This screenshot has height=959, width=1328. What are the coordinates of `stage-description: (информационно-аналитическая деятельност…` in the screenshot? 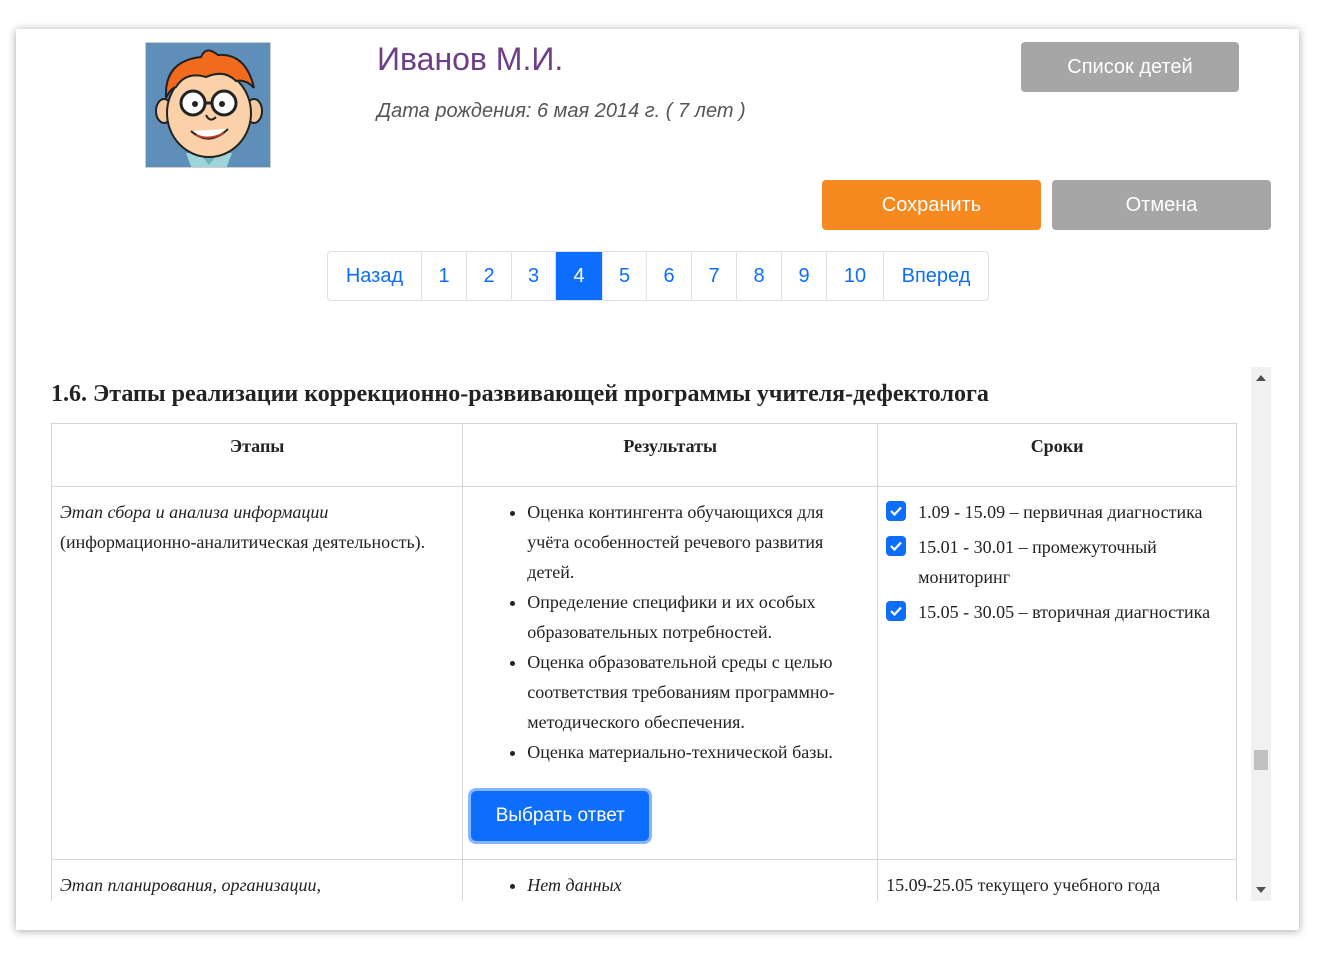 It's located at (243, 542).